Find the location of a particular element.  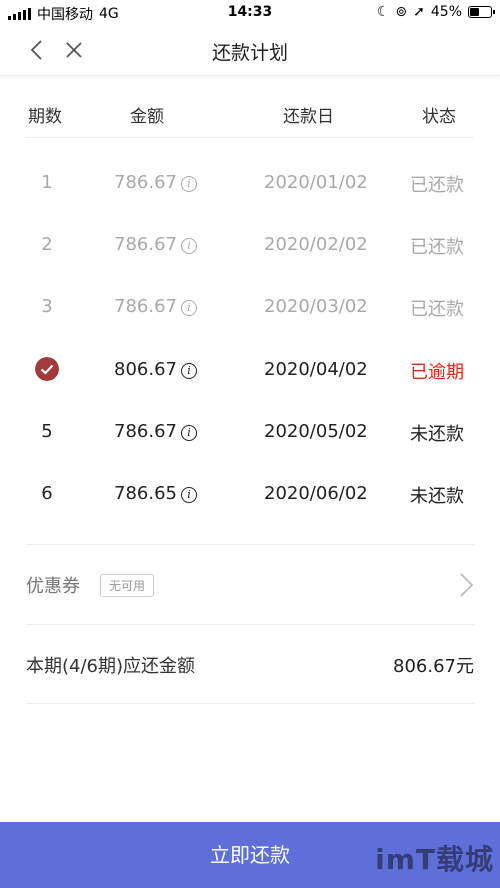

header-period: 期数 is located at coordinates (45, 117).